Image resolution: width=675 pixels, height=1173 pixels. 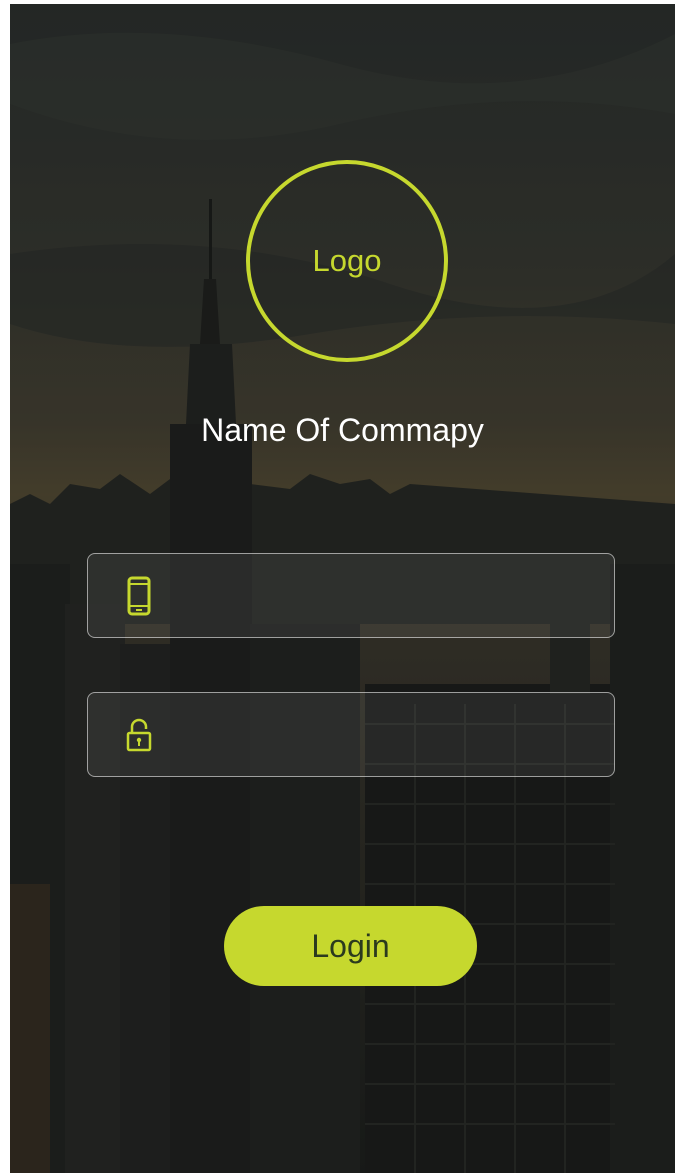 I want to click on lock-icon, so click(x=139, y=735).